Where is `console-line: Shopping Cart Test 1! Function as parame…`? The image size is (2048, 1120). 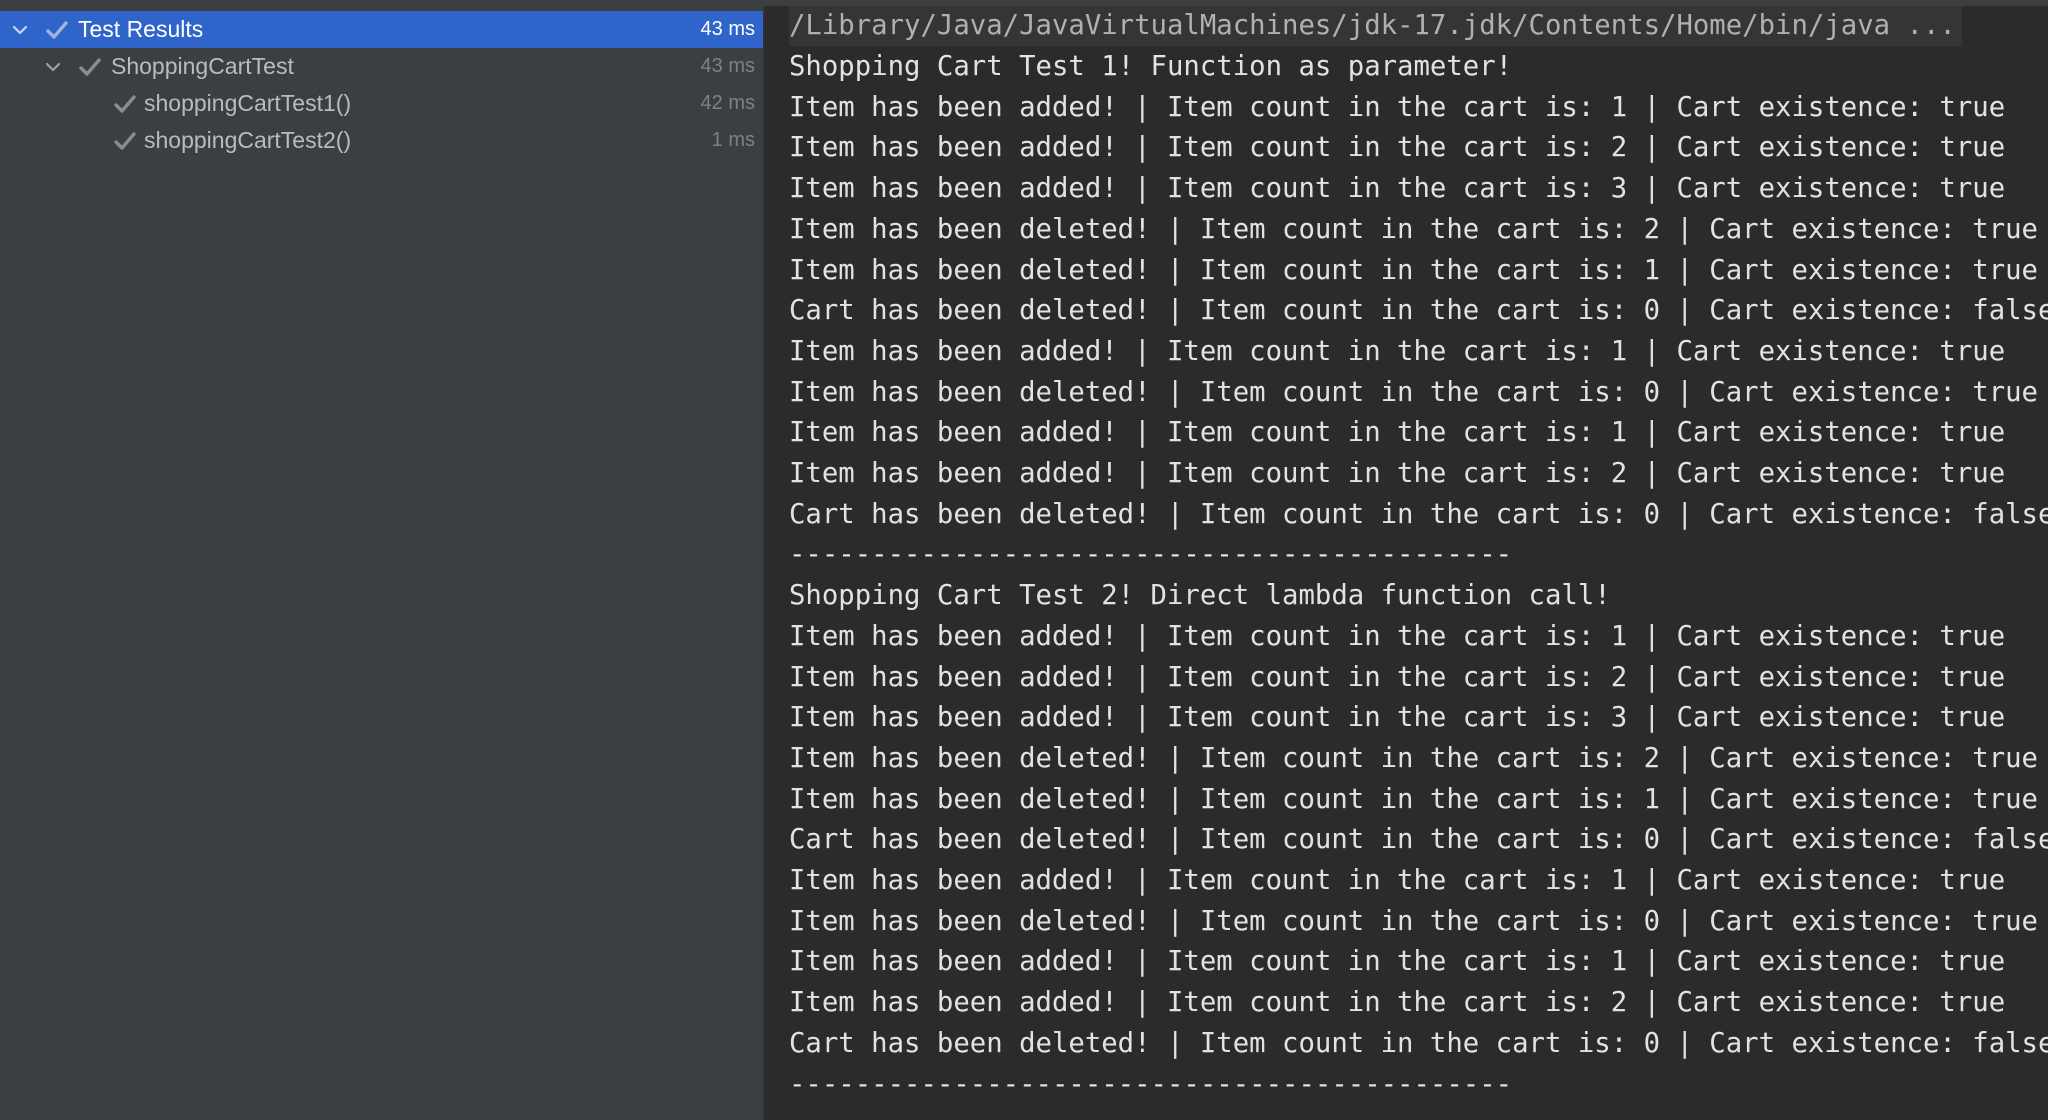 console-line: Shopping Cart Test 1! Function as parame… is located at coordinates (1151, 66).